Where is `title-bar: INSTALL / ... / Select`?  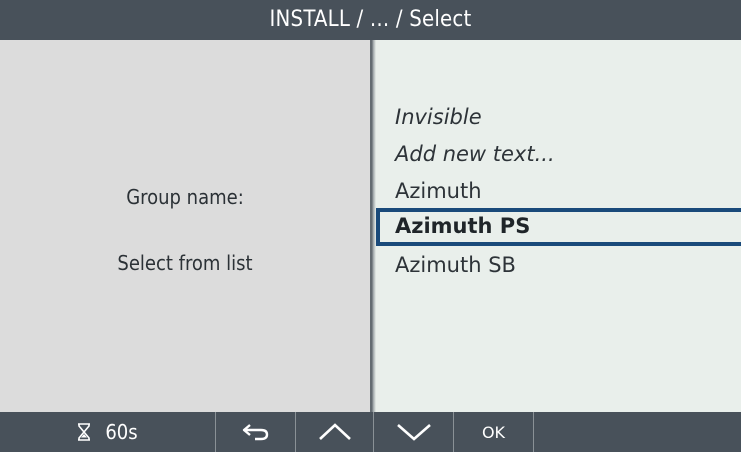 title-bar: INSTALL / ... / Select is located at coordinates (370, 20).